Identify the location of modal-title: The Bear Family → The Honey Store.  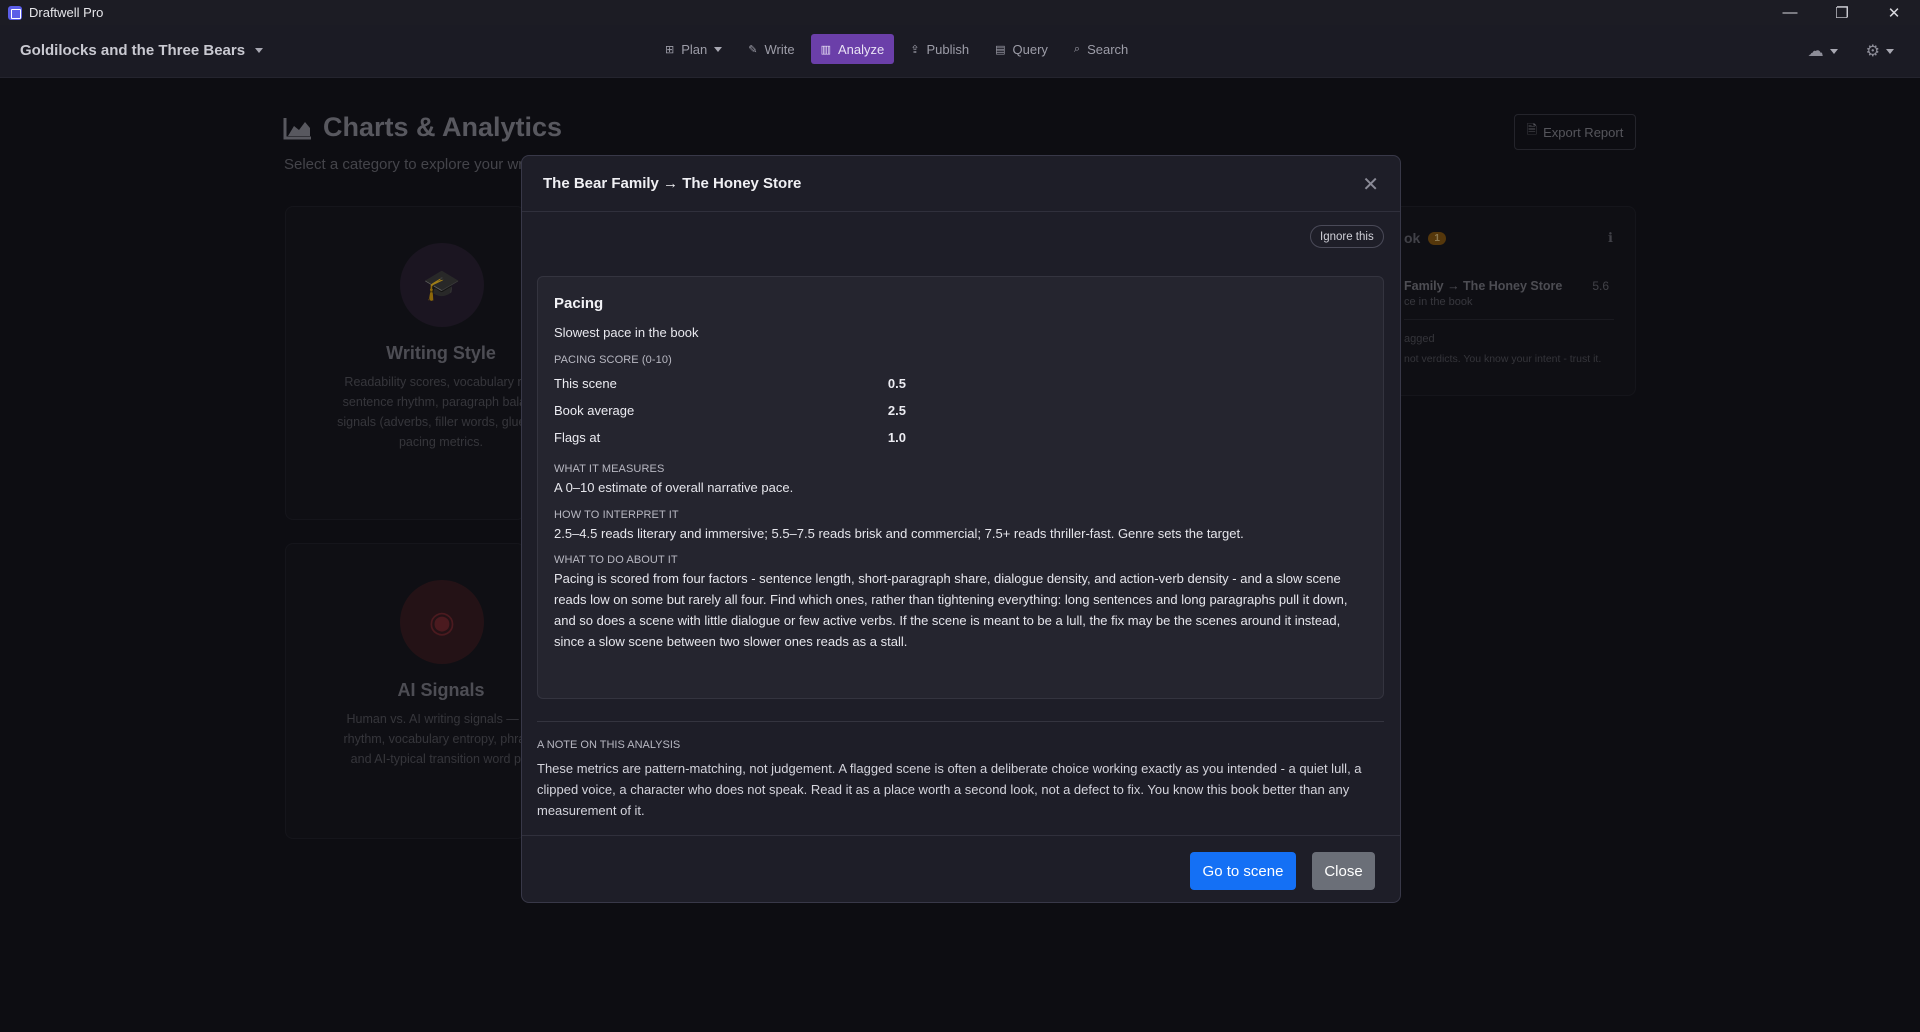
(672, 183).